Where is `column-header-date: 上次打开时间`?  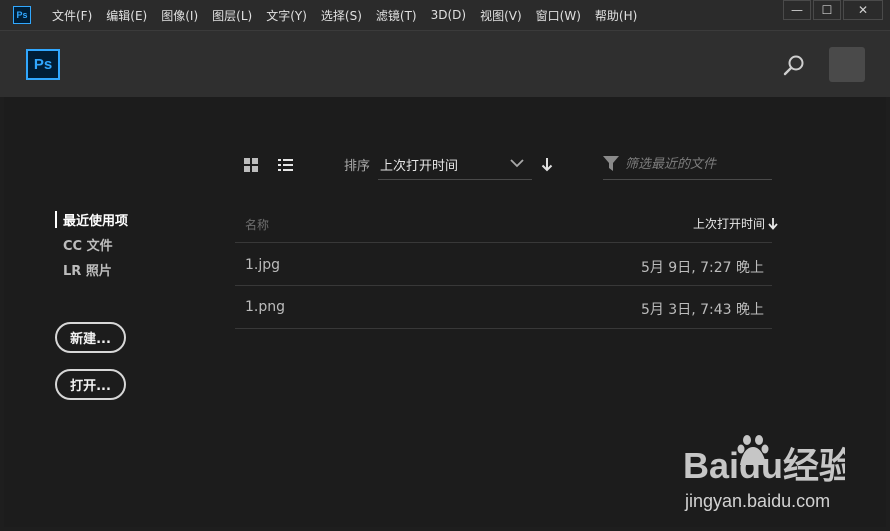 column-header-date: 上次打开时间 is located at coordinates (735, 223).